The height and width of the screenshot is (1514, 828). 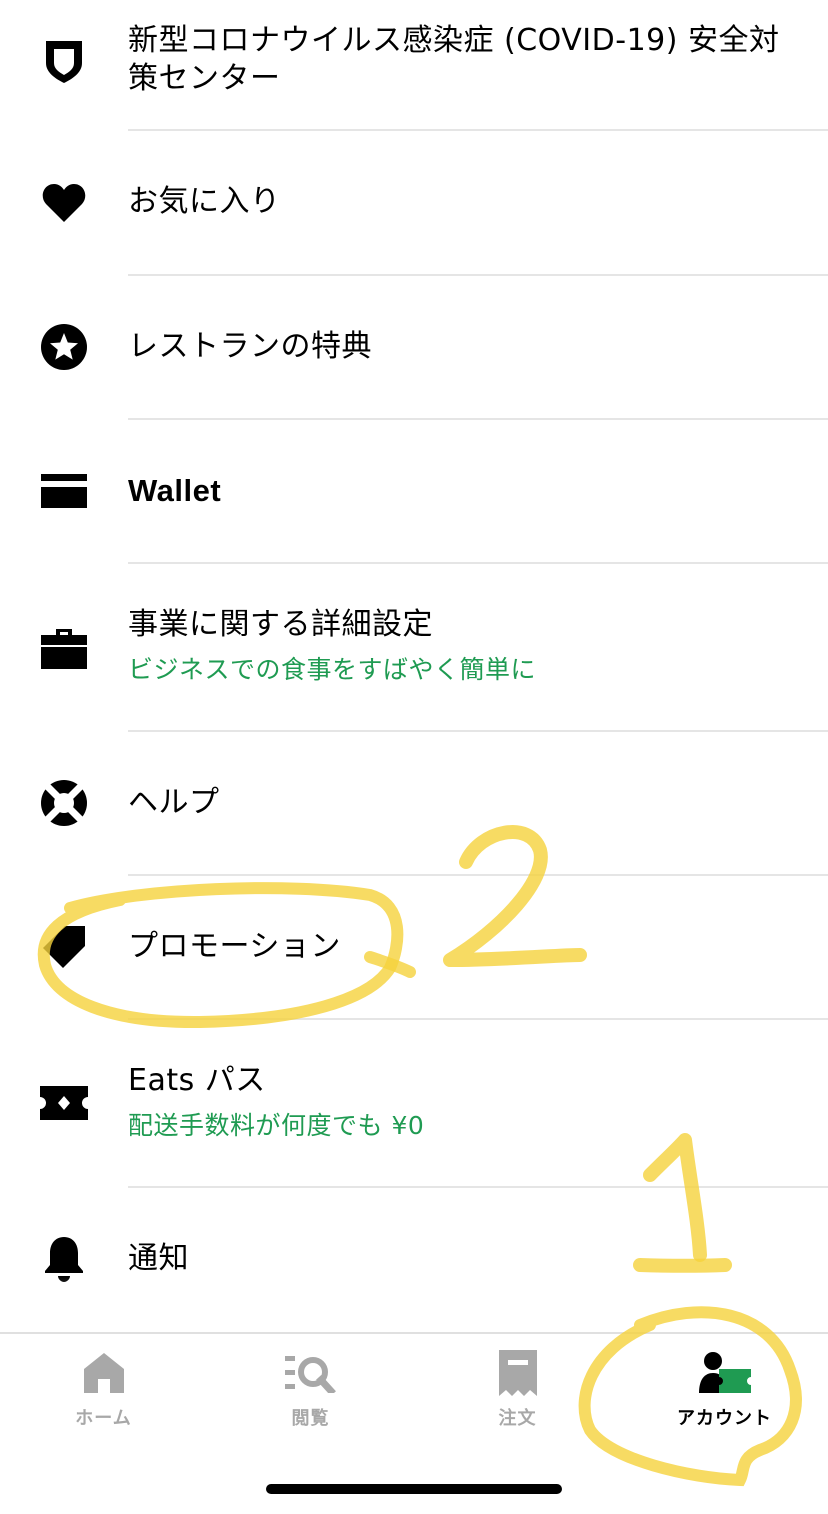 What do you see at coordinates (414, 203) in the screenshot?
I see `menu-item-favorites: お気に入り` at bounding box center [414, 203].